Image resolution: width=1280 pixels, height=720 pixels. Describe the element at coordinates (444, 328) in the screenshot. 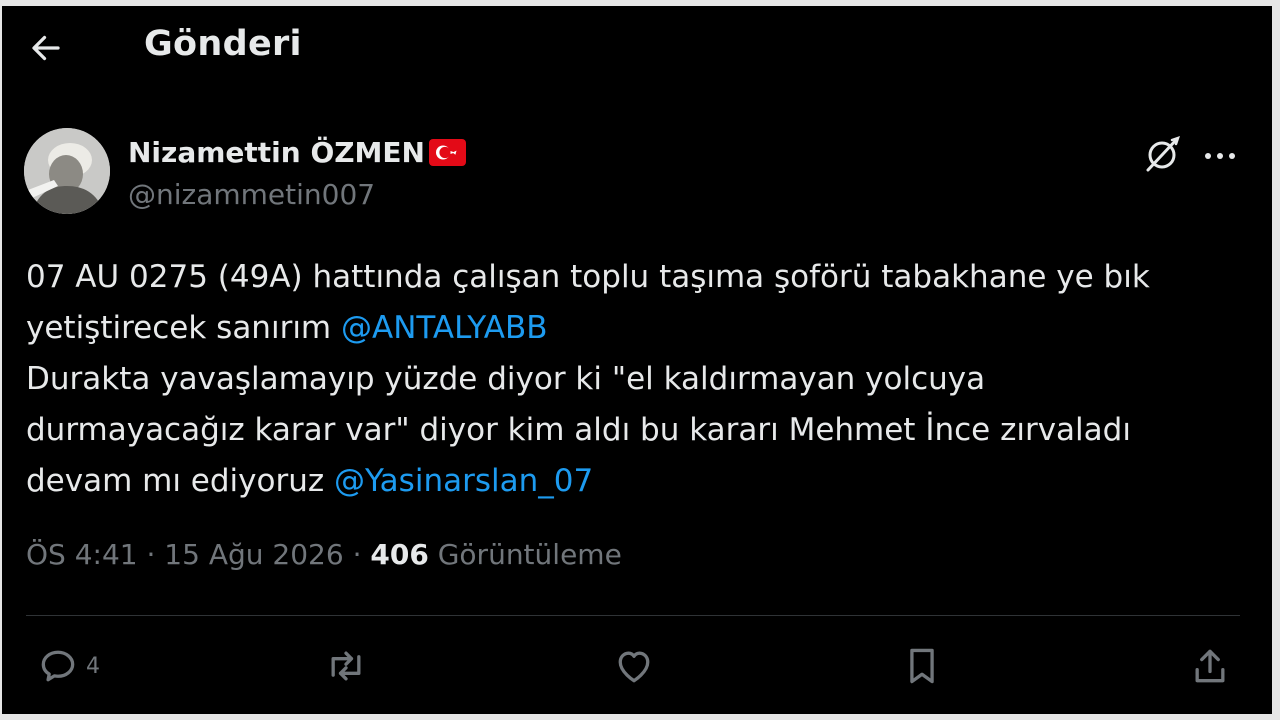

I see `mention-link: @ANTALYABB` at that location.